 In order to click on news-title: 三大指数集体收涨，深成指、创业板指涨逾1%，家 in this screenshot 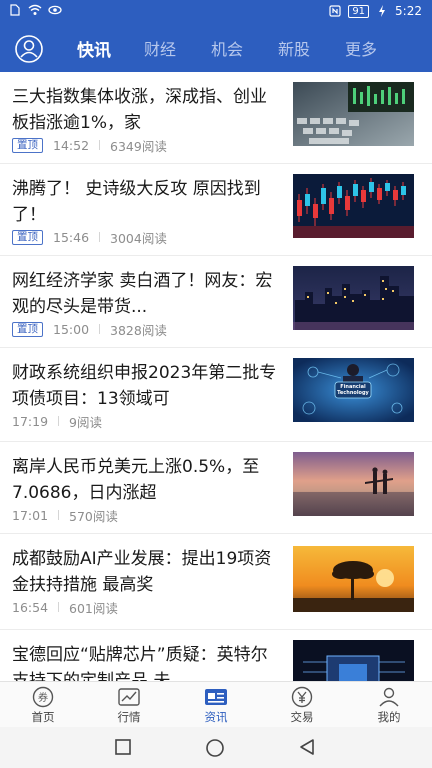, I will do `click(139, 110)`.